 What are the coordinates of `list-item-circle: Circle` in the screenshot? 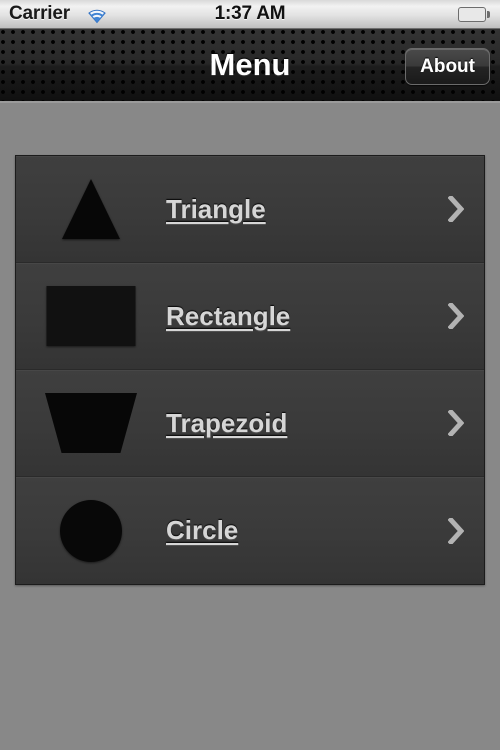 It's located at (250, 530).